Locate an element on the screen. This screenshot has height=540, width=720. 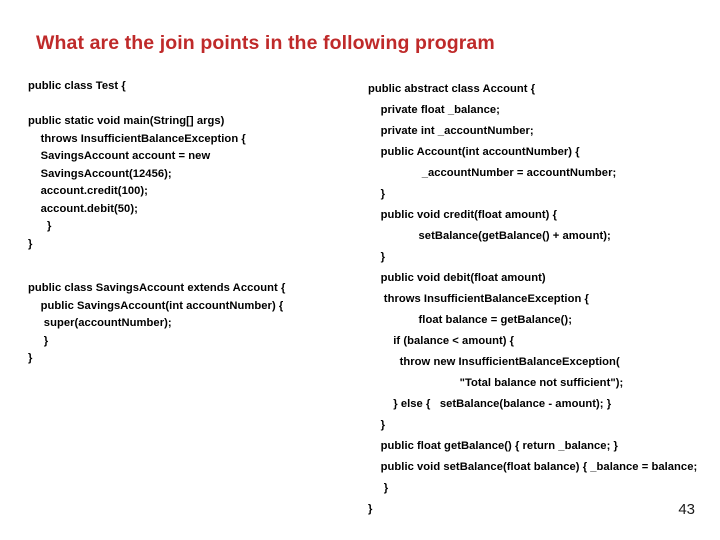
code-line: public void debit(float amount) is located at coordinates (457, 278).